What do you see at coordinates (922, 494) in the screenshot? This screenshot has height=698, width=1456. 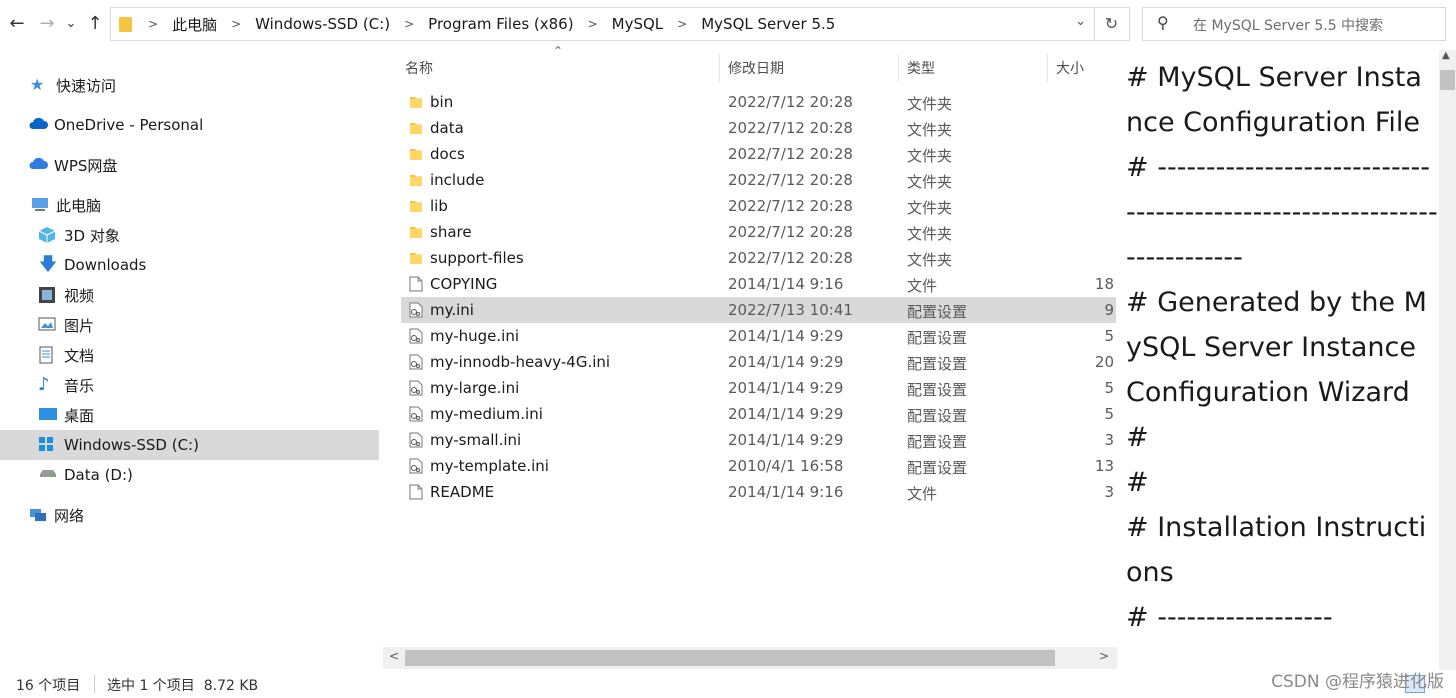 I see `file-type: 文件` at bounding box center [922, 494].